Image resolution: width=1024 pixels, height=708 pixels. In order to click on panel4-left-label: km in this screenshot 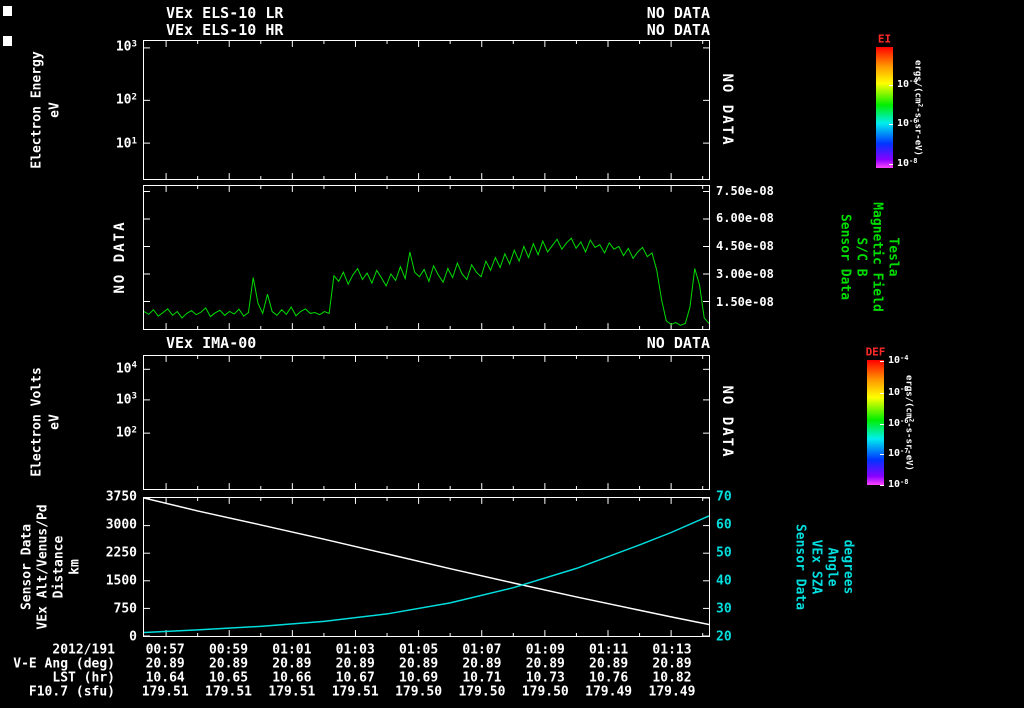, I will do `click(75, 567)`.